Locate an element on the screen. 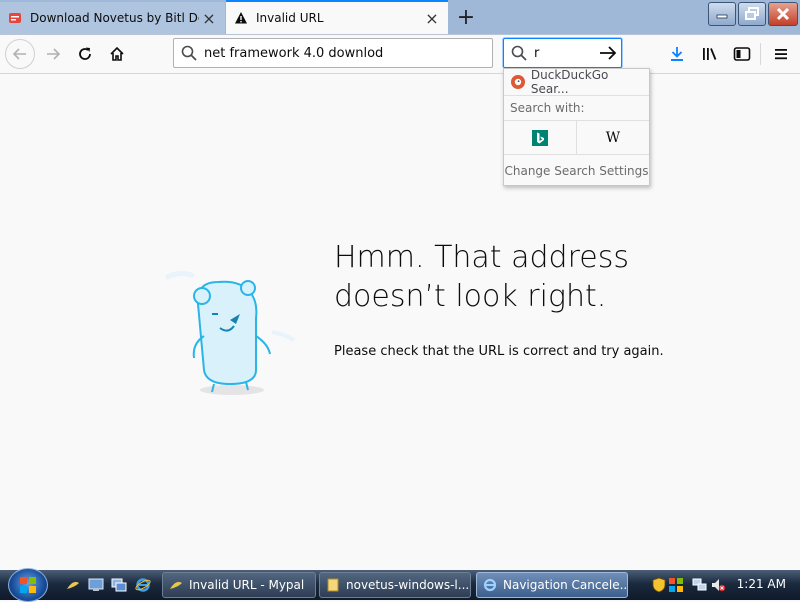 The height and width of the screenshot is (602, 800). back-button is located at coordinates (20, 54).